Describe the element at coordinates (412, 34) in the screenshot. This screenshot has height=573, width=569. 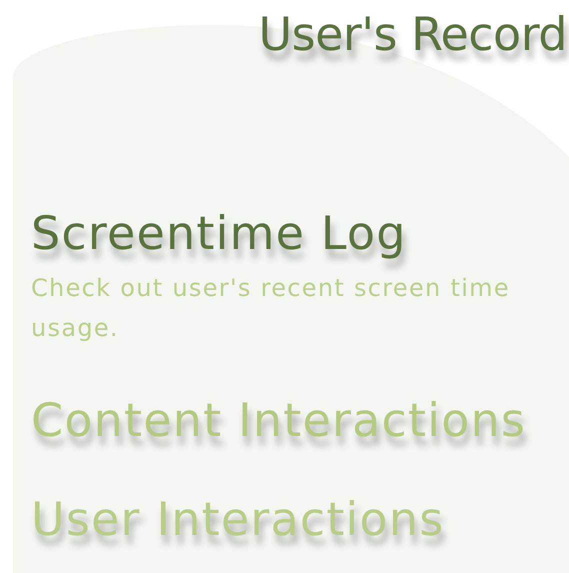
I see `page-title: User's Record` at that location.